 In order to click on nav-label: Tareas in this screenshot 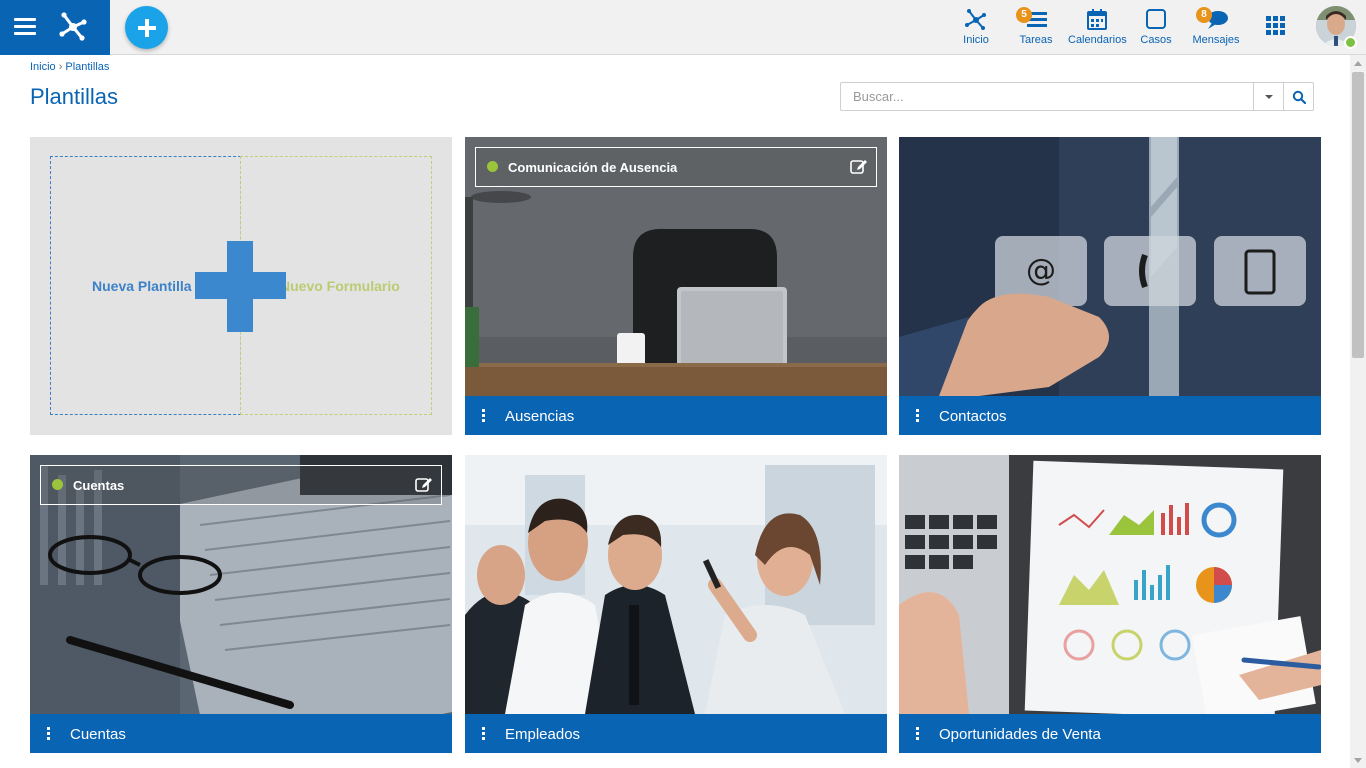, I will do `click(1036, 40)`.